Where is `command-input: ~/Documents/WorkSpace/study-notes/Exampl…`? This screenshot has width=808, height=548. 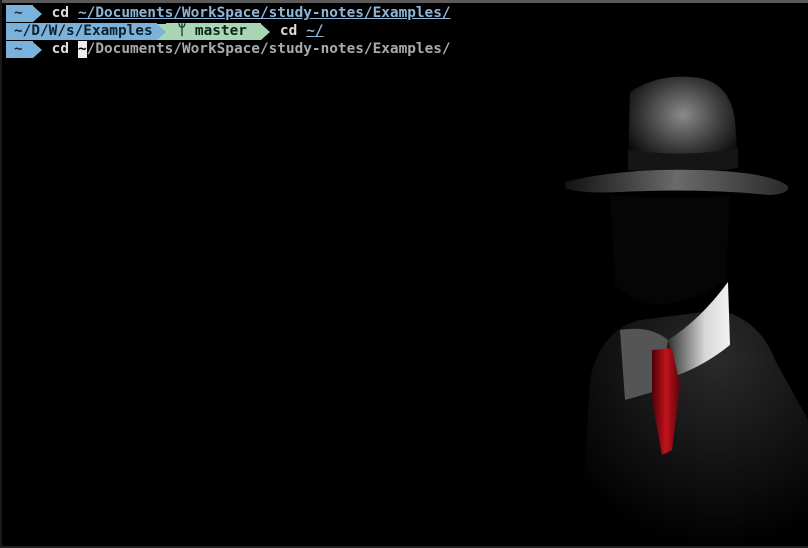
command-input: ~/Documents/WorkSpace/study-notes/Exampl… is located at coordinates (264, 49).